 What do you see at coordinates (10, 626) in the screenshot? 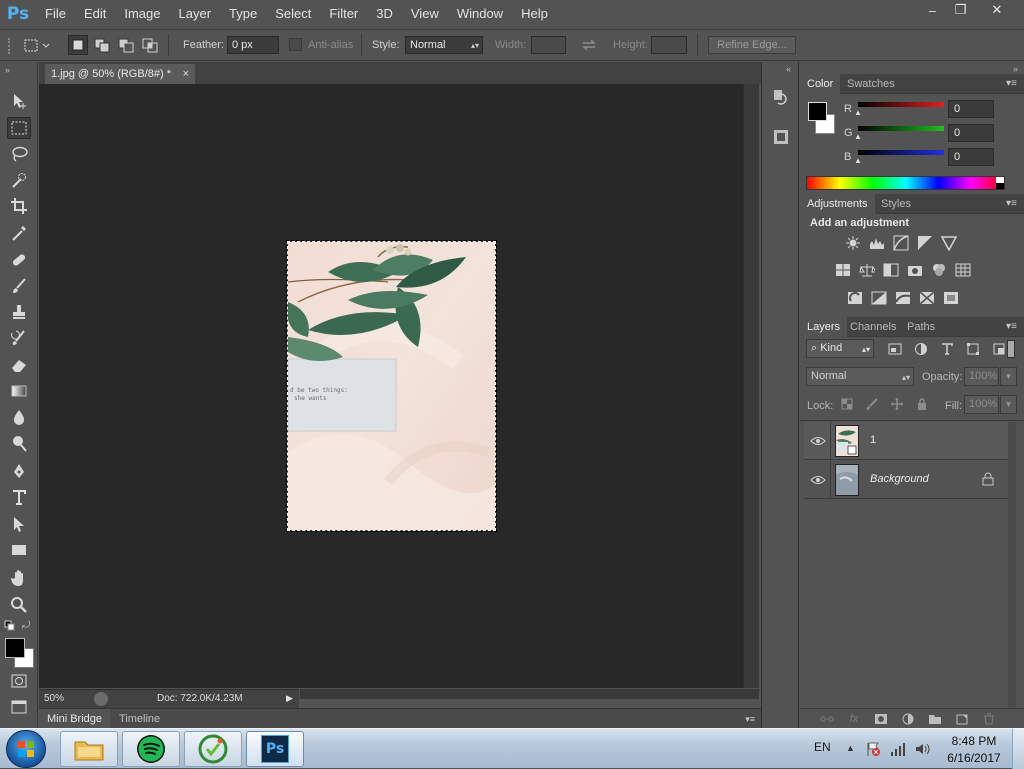
I see `default-colors-icon` at bounding box center [10, 626].